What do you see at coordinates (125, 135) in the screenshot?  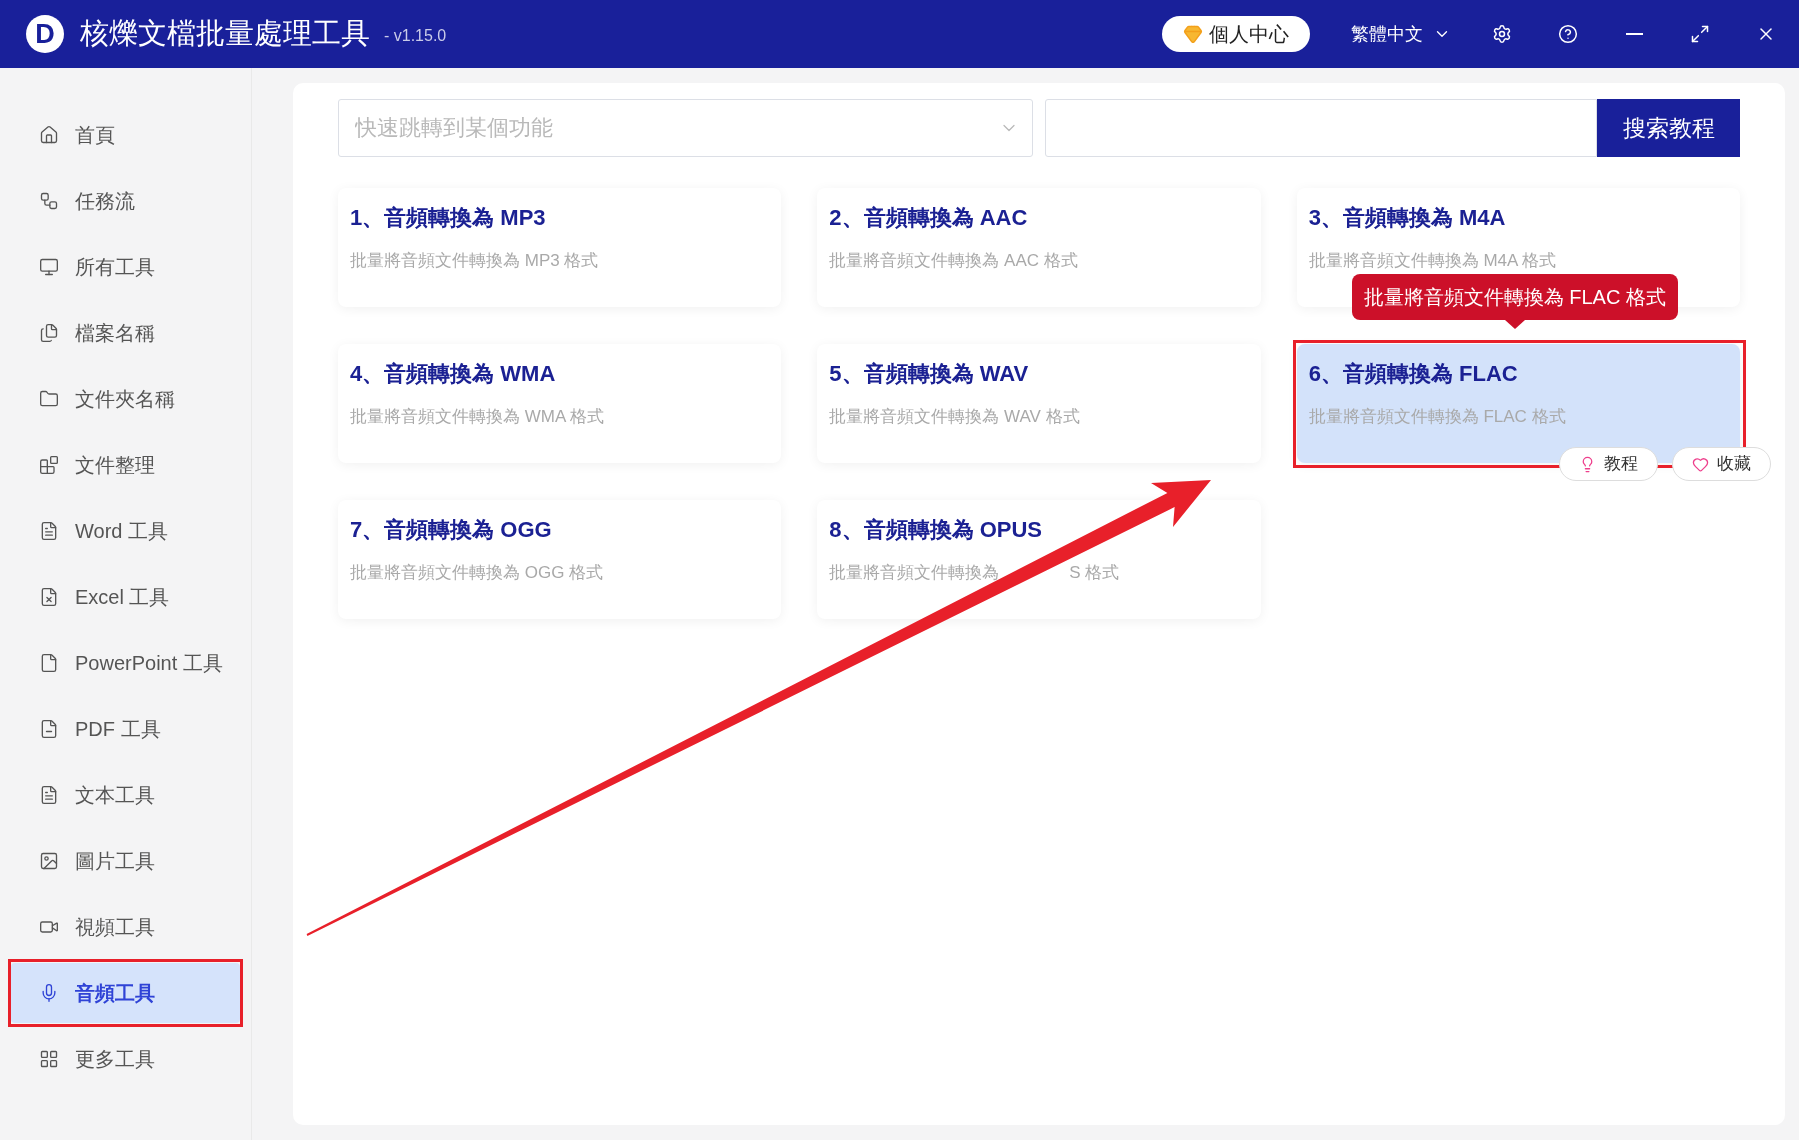 I see `sidebar-item: 首頁` at bounding box center [125, 135].